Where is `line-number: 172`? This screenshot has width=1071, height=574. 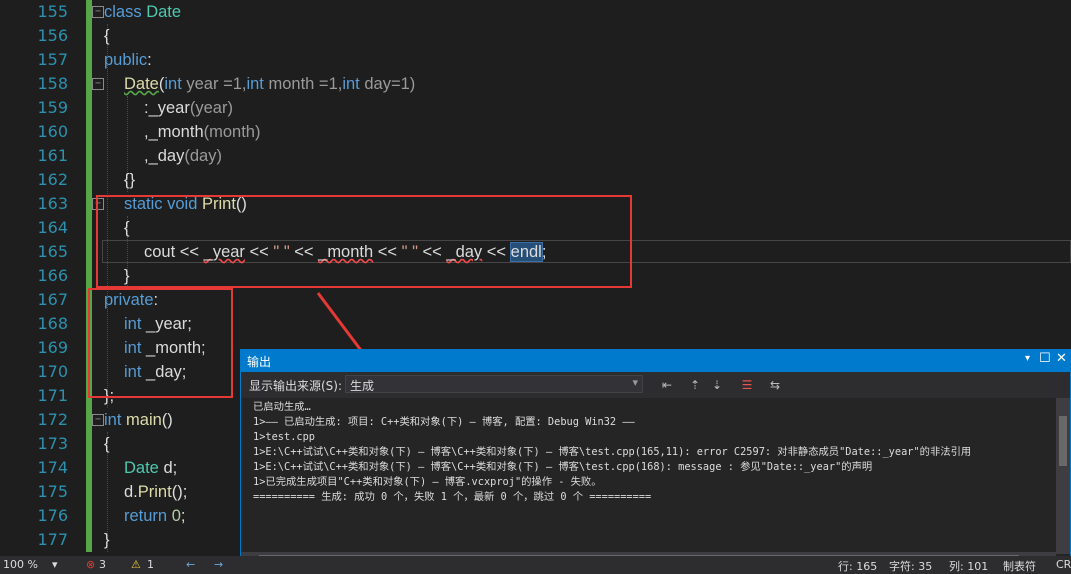 line-number: 172 is located at coordinates (52, 419).